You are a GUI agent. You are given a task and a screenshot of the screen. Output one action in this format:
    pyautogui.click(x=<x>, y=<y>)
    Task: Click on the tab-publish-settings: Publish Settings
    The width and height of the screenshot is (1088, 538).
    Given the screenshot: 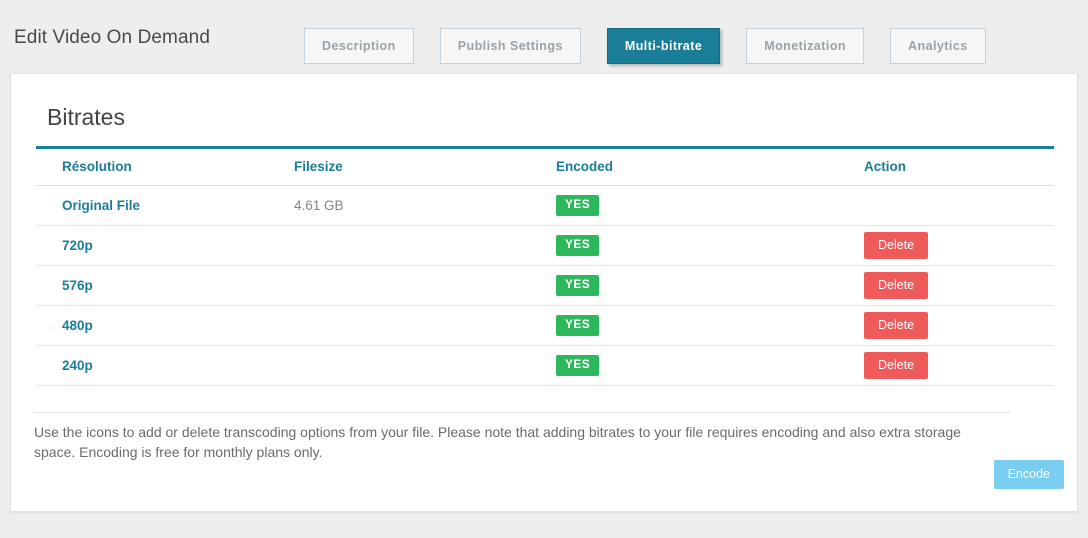 What is the action you would take?
    pyautogui.click(x=510, y=46)
    